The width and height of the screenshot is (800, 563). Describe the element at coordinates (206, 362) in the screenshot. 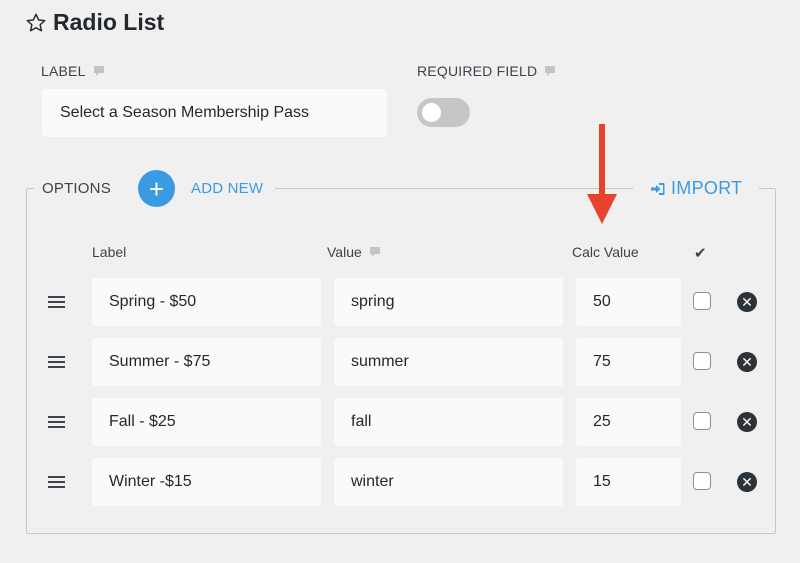

I see `option-label-input: Summer - $75` at that location.